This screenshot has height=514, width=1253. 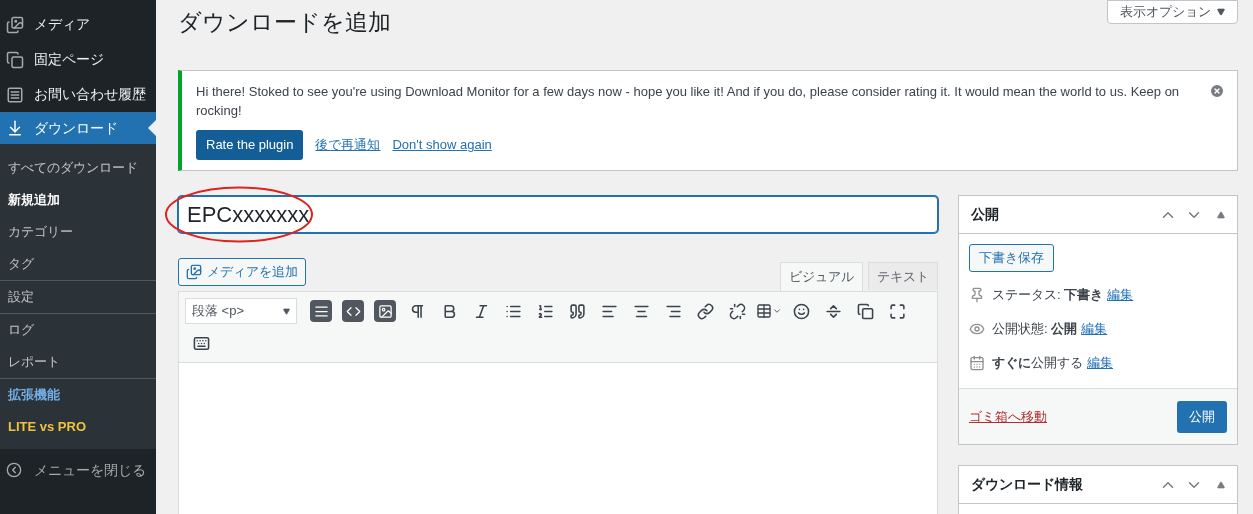 I want to click on image-icon, so click(x=385, y=311).